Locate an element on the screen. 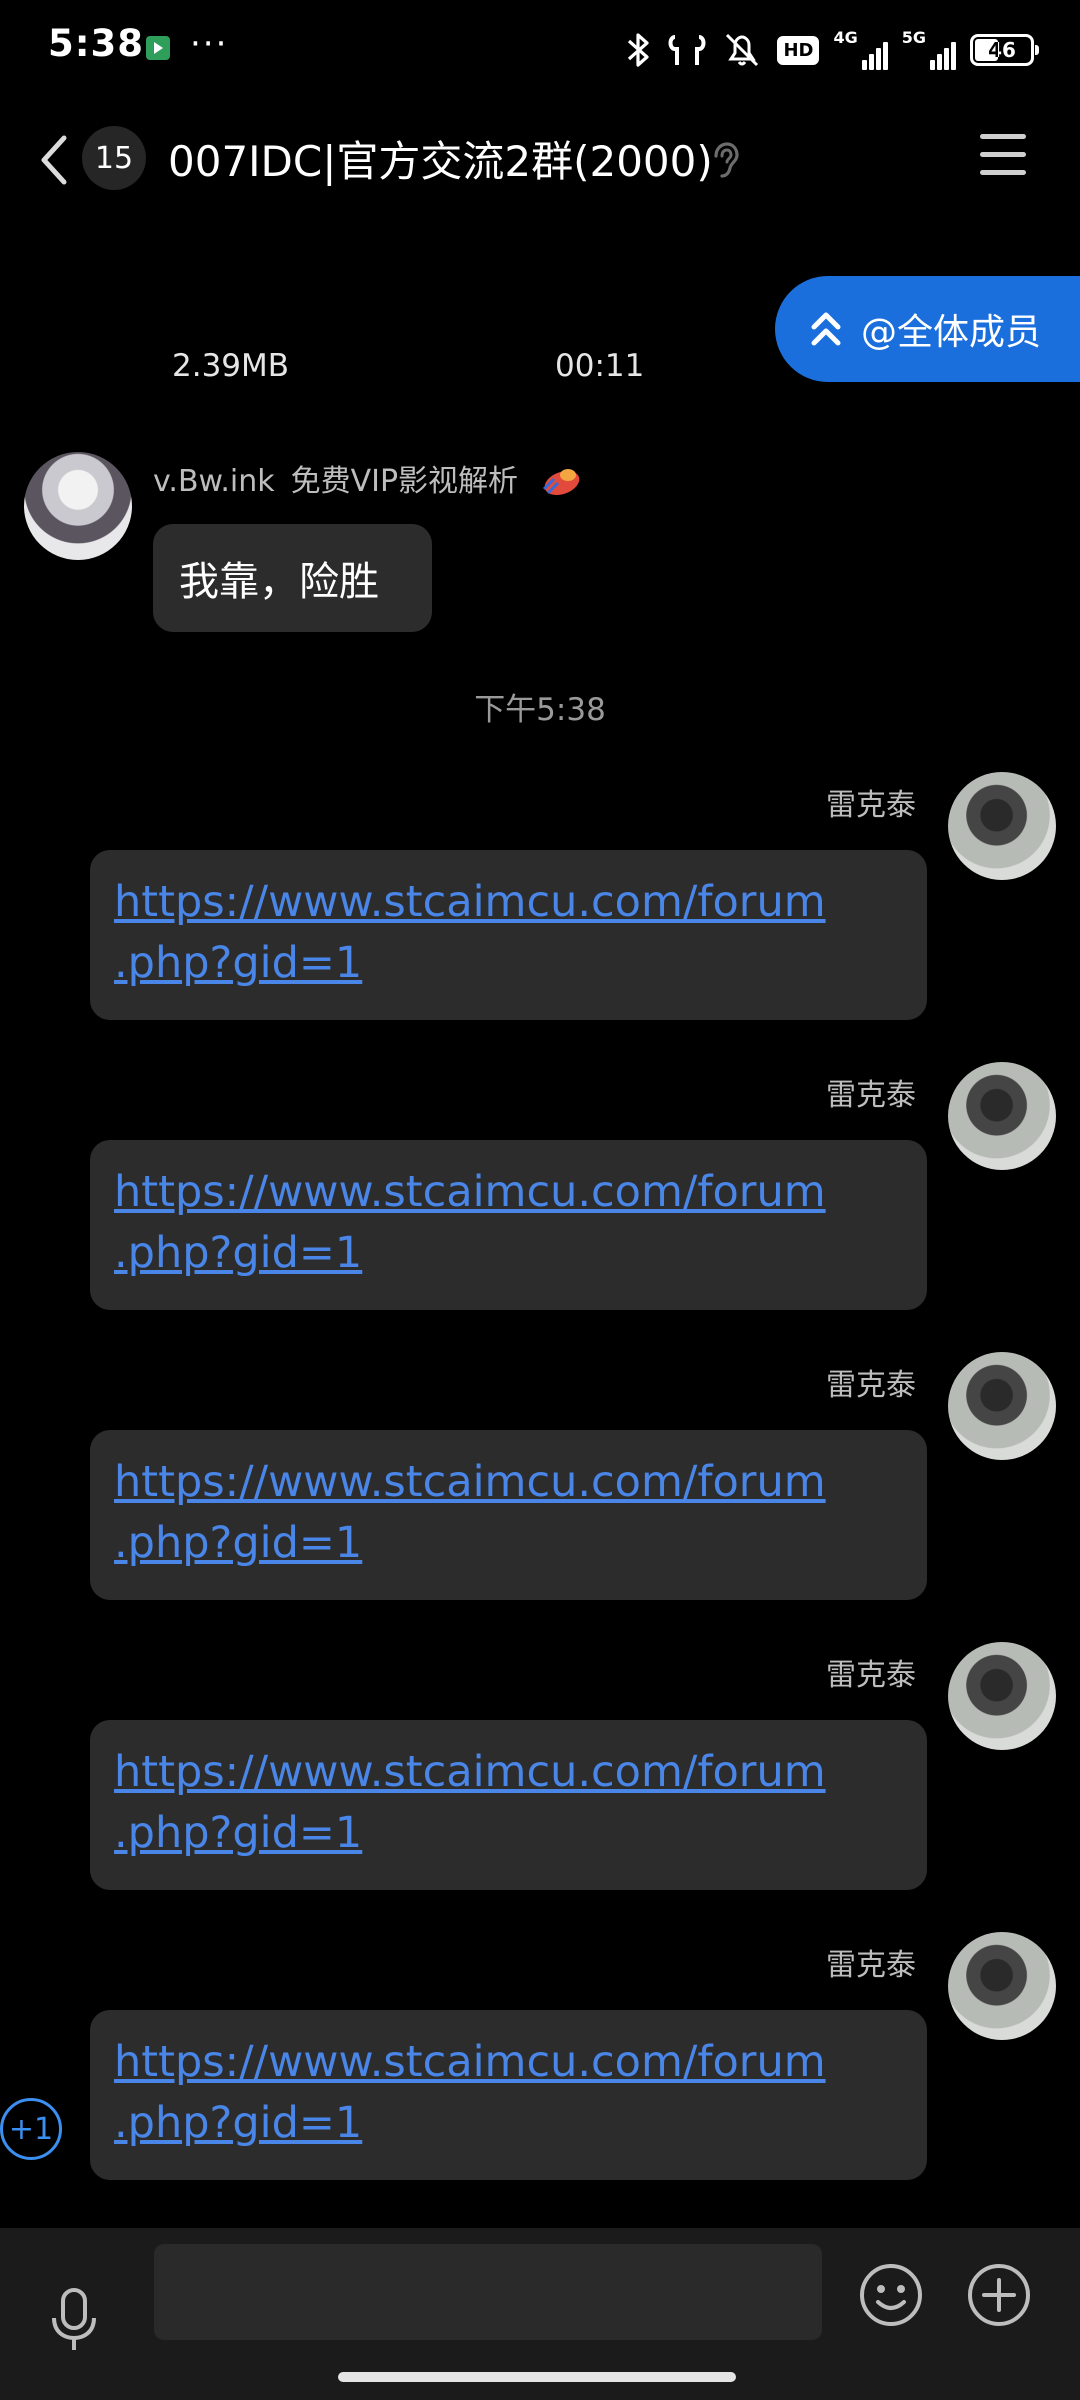  back-button is located at coordinates (55, 160).